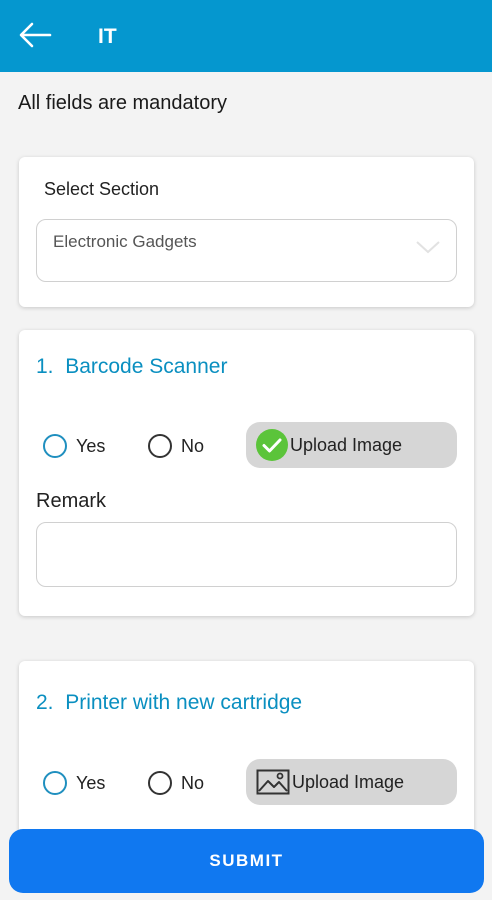 This screenshot has height=900, width=492. What do you see at coordinates (45, 702) in the screenshot?
I see `question-number: 2.` at bounding box center [45, 702].